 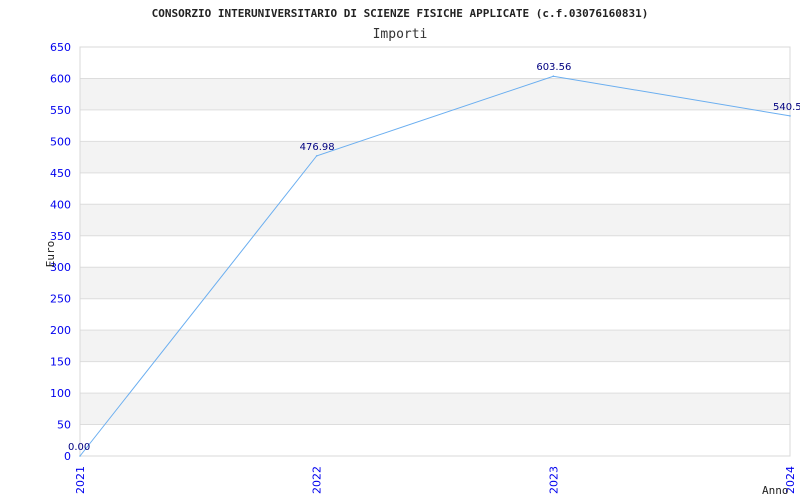 I want to click on data-label: 0.00, so click(x=79, y=447).